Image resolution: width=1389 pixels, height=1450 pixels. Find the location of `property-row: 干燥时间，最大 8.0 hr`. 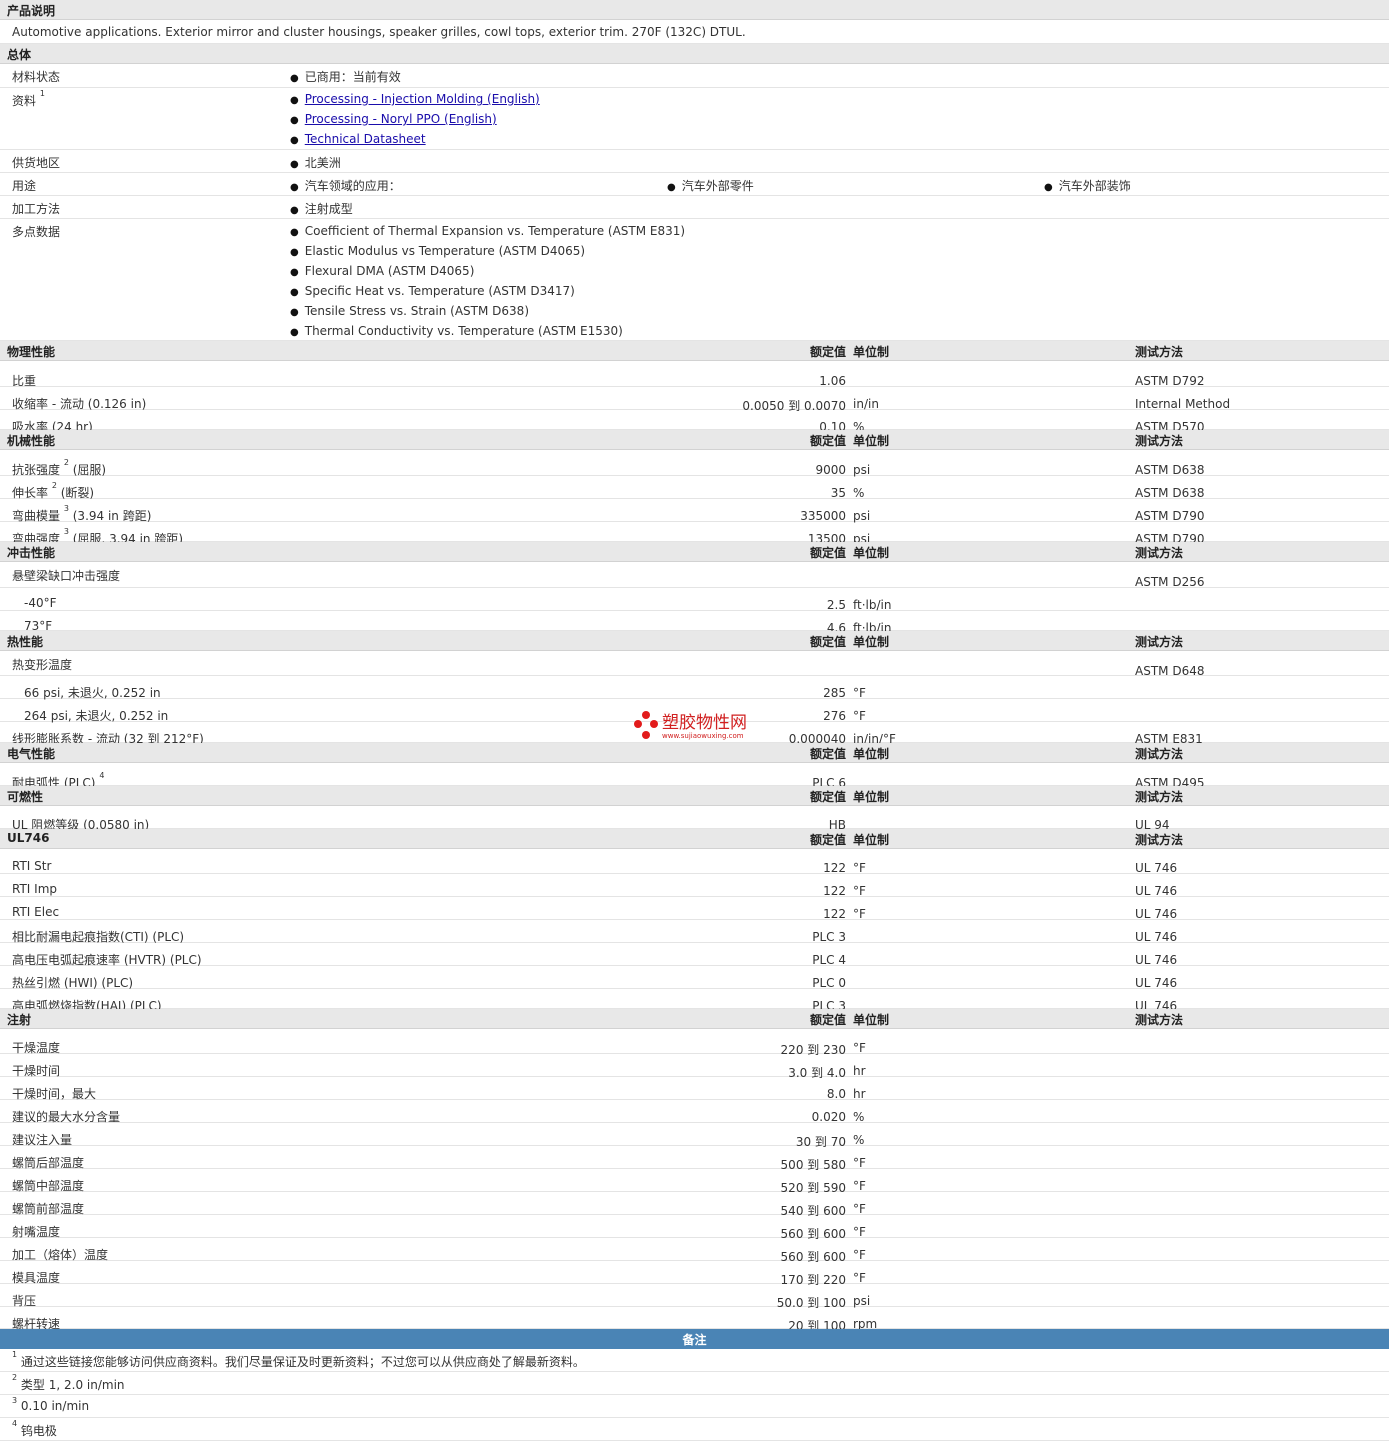

property-row: 干燥时间，最大 8.0 hr is located at coordinates (694, 1089).